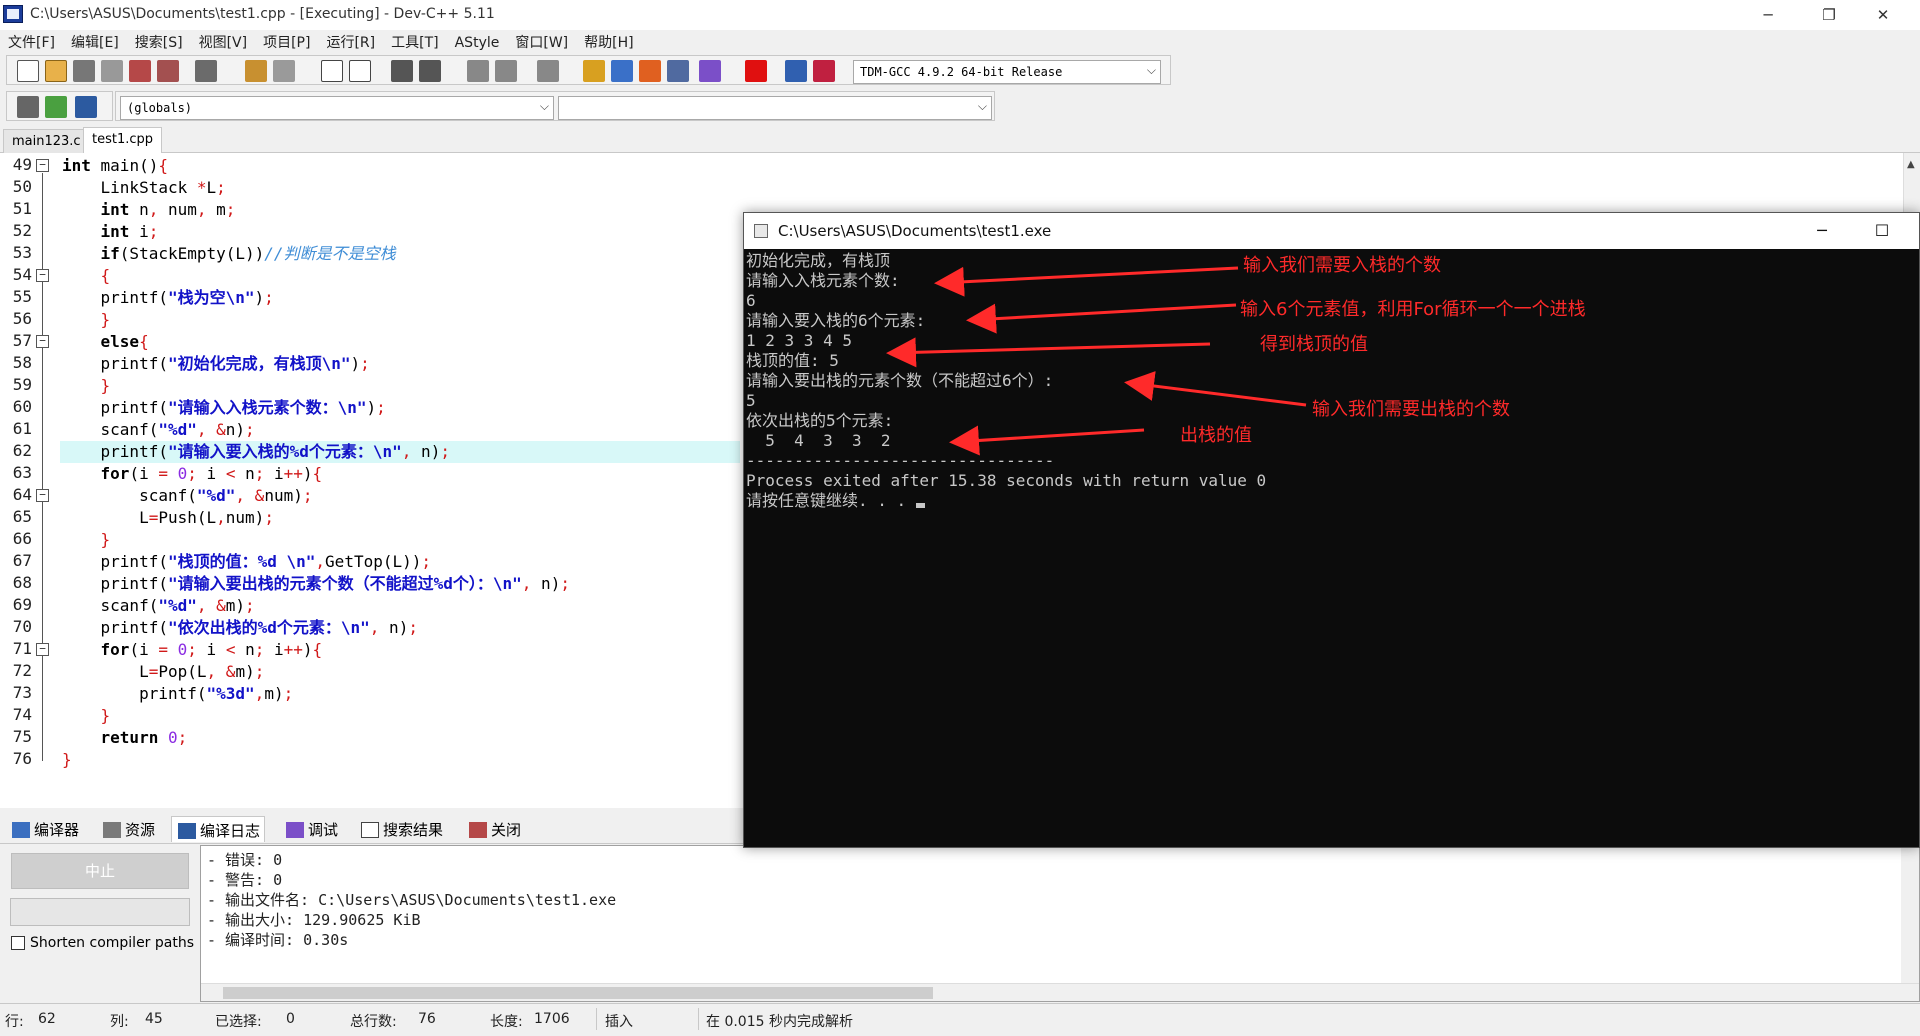 The height and width of the screenshot is (1036, 1920). What do you see at coordinates (1911, 164) in the screenshot?
I see `scroll-up-icon: ▲` at bounding box center [1911, 164].